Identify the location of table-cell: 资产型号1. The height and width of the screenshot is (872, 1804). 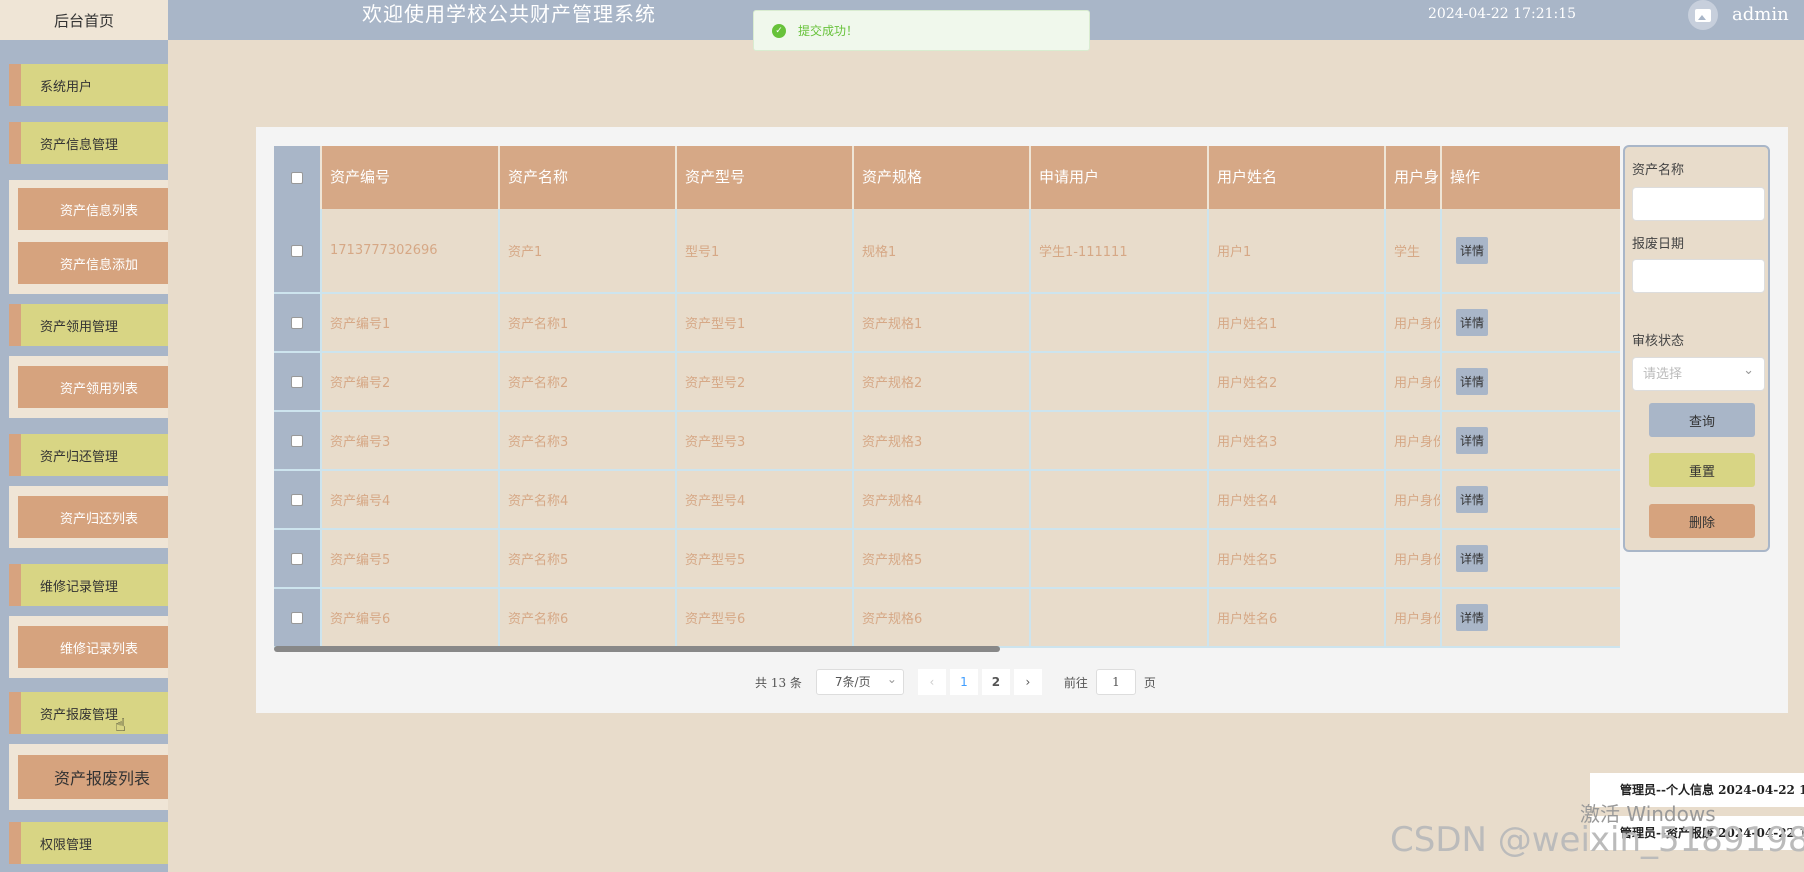
(765, 322).